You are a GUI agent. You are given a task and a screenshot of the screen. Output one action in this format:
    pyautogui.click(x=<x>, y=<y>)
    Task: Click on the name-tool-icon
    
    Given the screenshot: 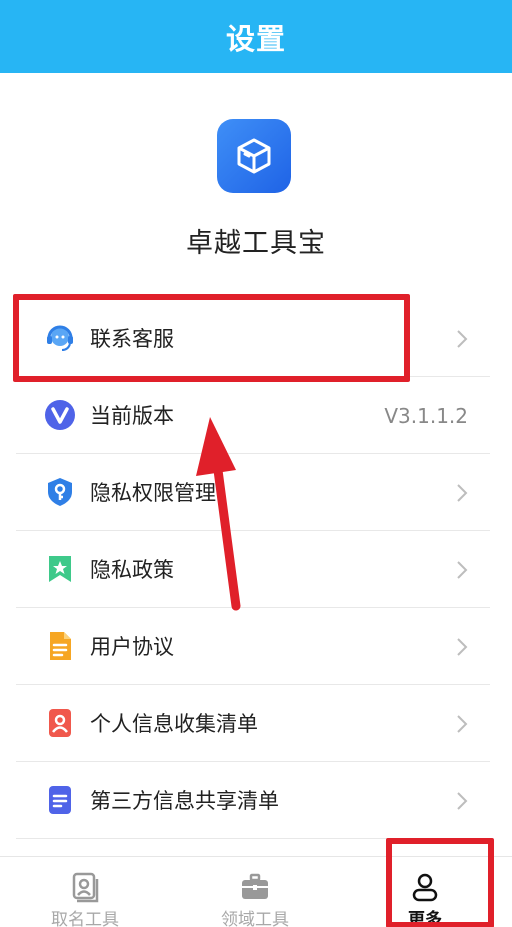 What is the action you would take?
    pyautogui.click(x=85, y=887)
    